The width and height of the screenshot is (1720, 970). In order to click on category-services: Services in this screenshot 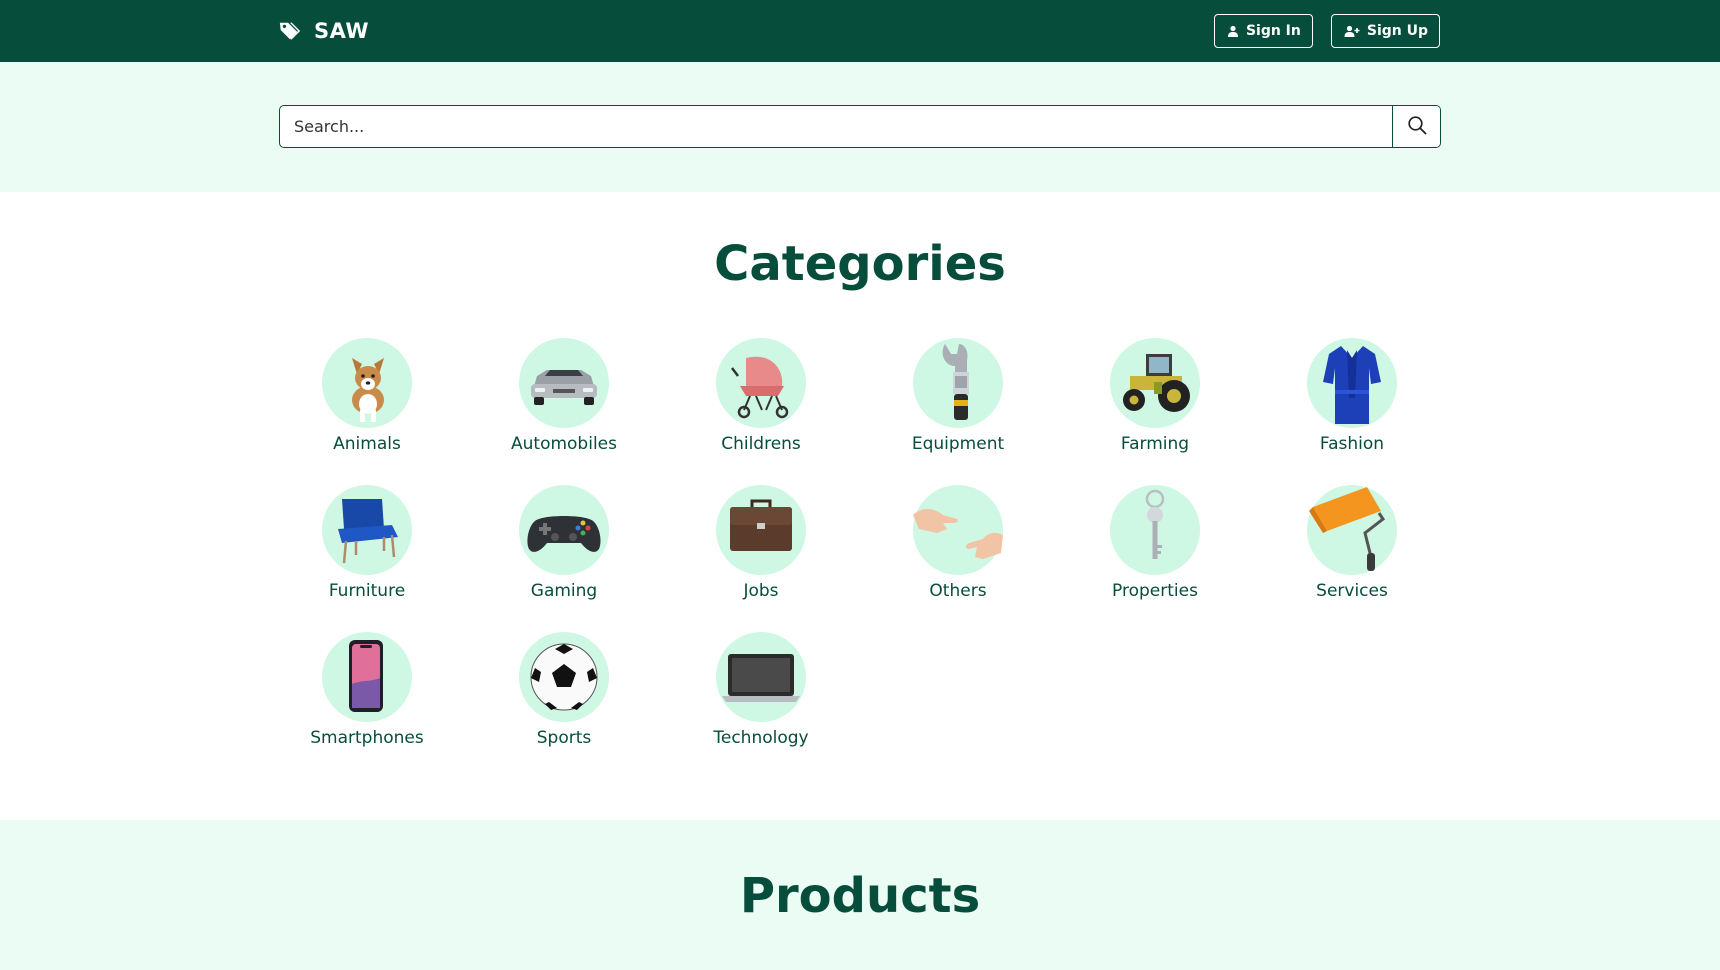, I will do `click(1352, 543)`.